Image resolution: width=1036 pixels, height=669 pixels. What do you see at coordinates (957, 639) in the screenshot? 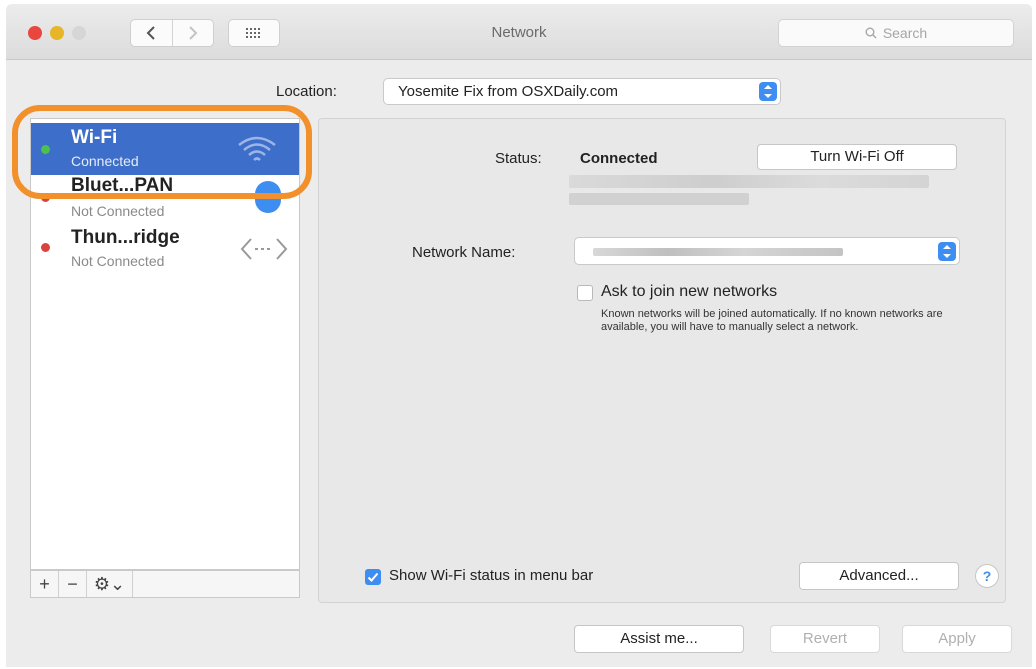
I see `apply-button: Apply` at bounding box center [957, 639].